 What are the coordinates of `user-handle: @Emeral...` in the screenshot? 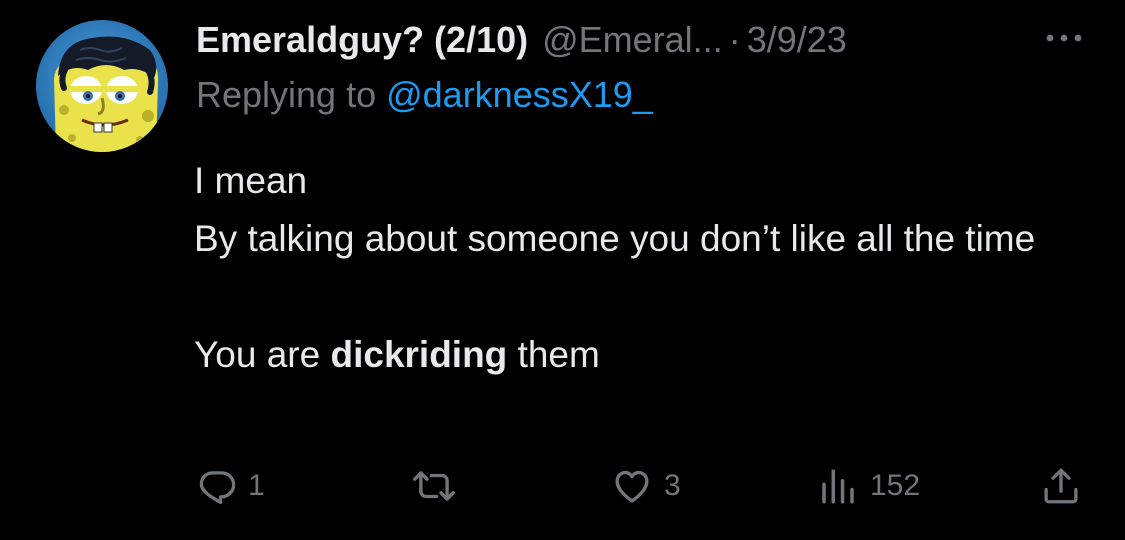 It's located at (632, 40).